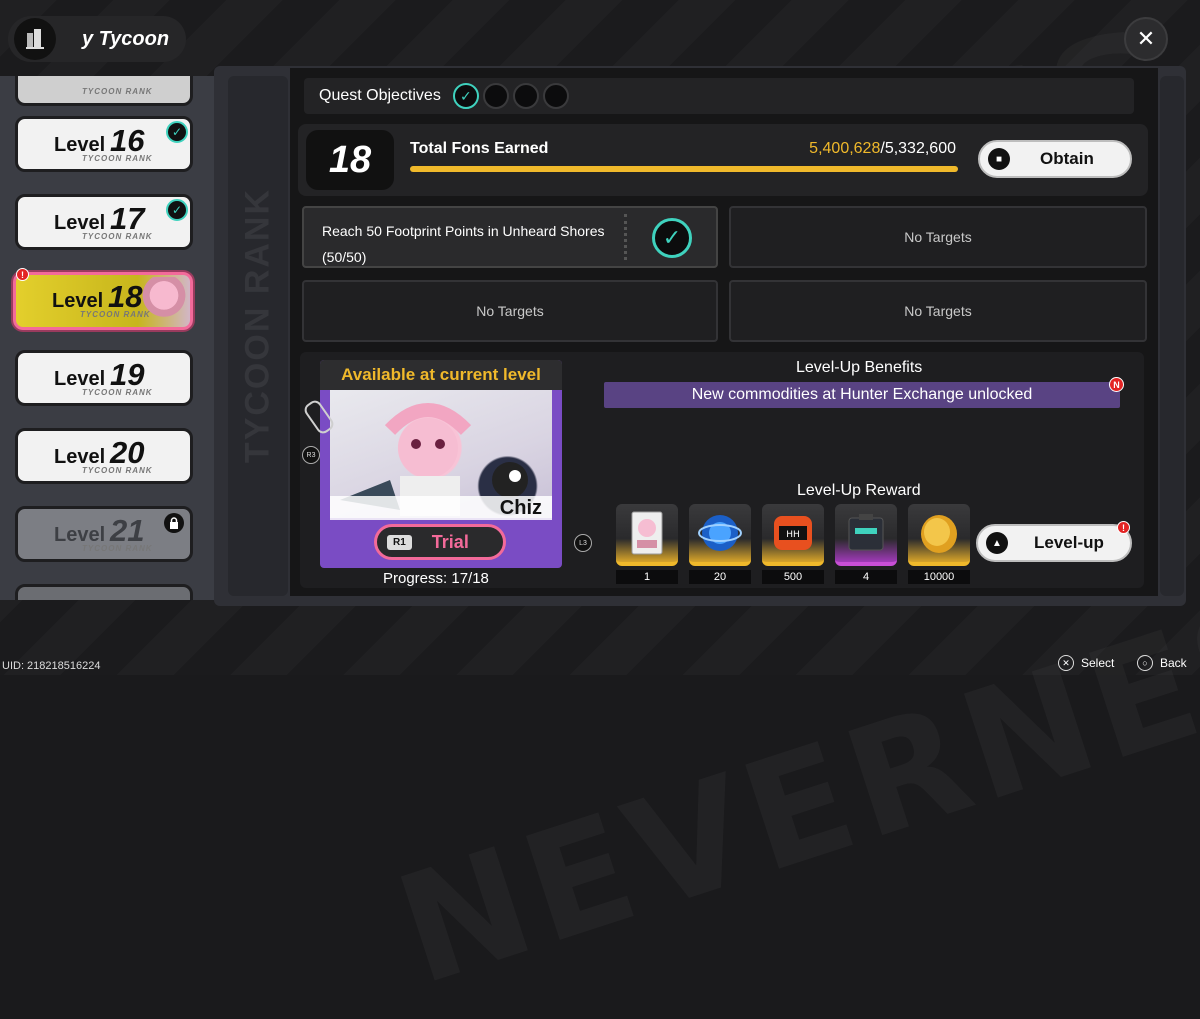 This screenshot has width=1200, height=1019. What do you see at coordinates (126, 38) in the screenshot?
I see `page-title: y Tycoon` at bounding box center [126, 38].